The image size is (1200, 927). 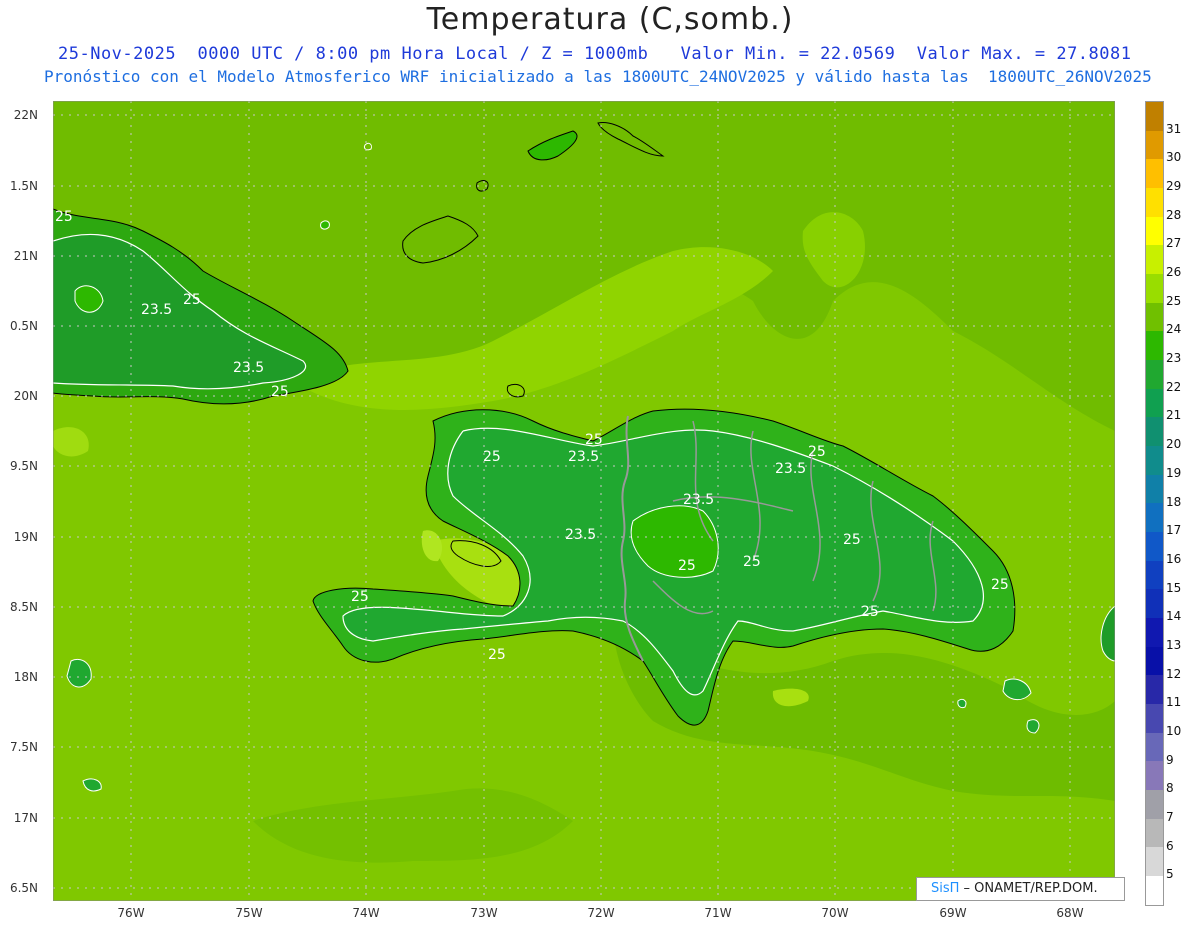 What do you see at coordinates (23, 466) in the screenshot?
I see `lat-label: 9.5N` at bounding box center [23, 466].